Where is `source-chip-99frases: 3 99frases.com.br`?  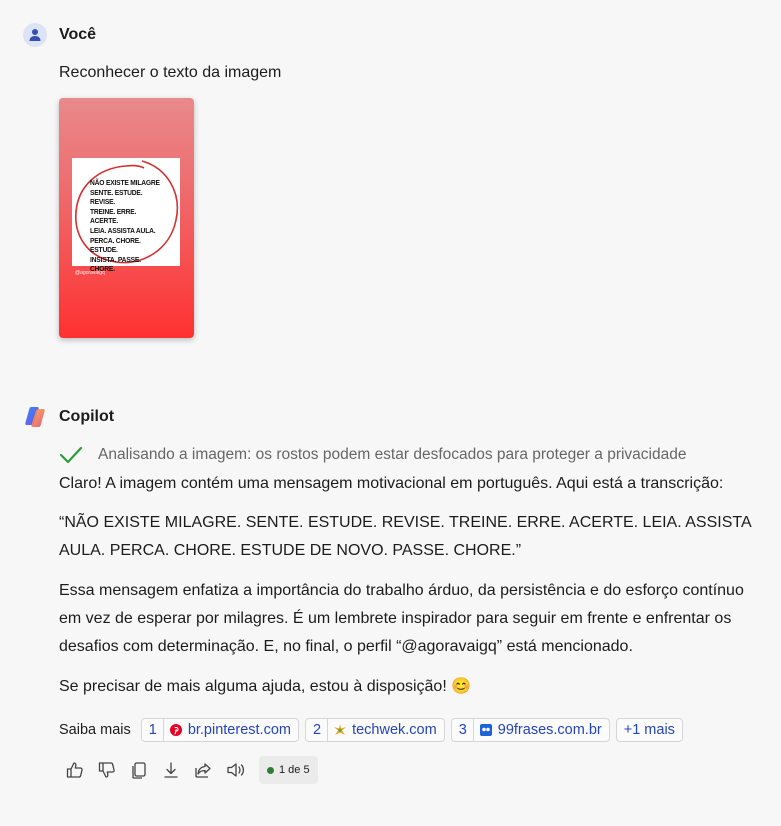 source-chip-99frases: 3 99frases.com.br is located at coordinates (530, 730).